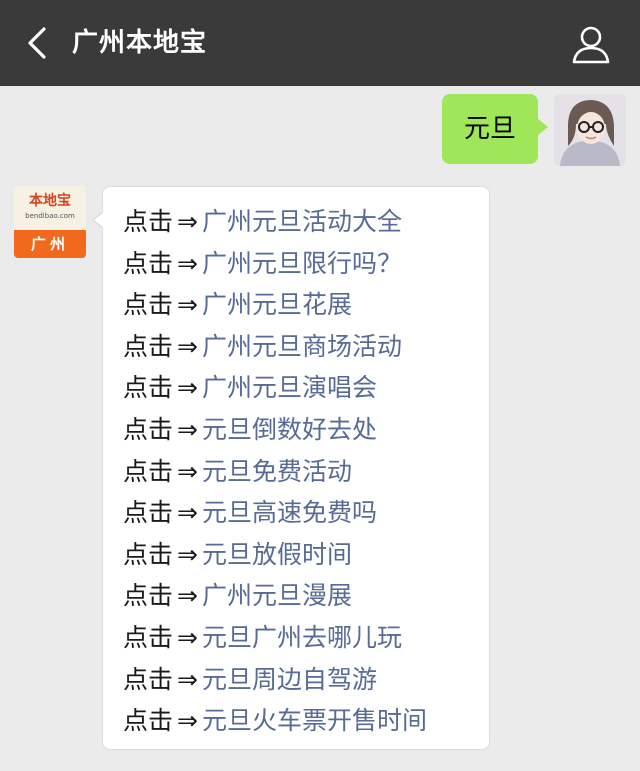 This screenshot has width=640, height=771. Describe the element at coordinates (320, 43) in the screenshot. I see `top-bar: 广州本地宝` at that location.